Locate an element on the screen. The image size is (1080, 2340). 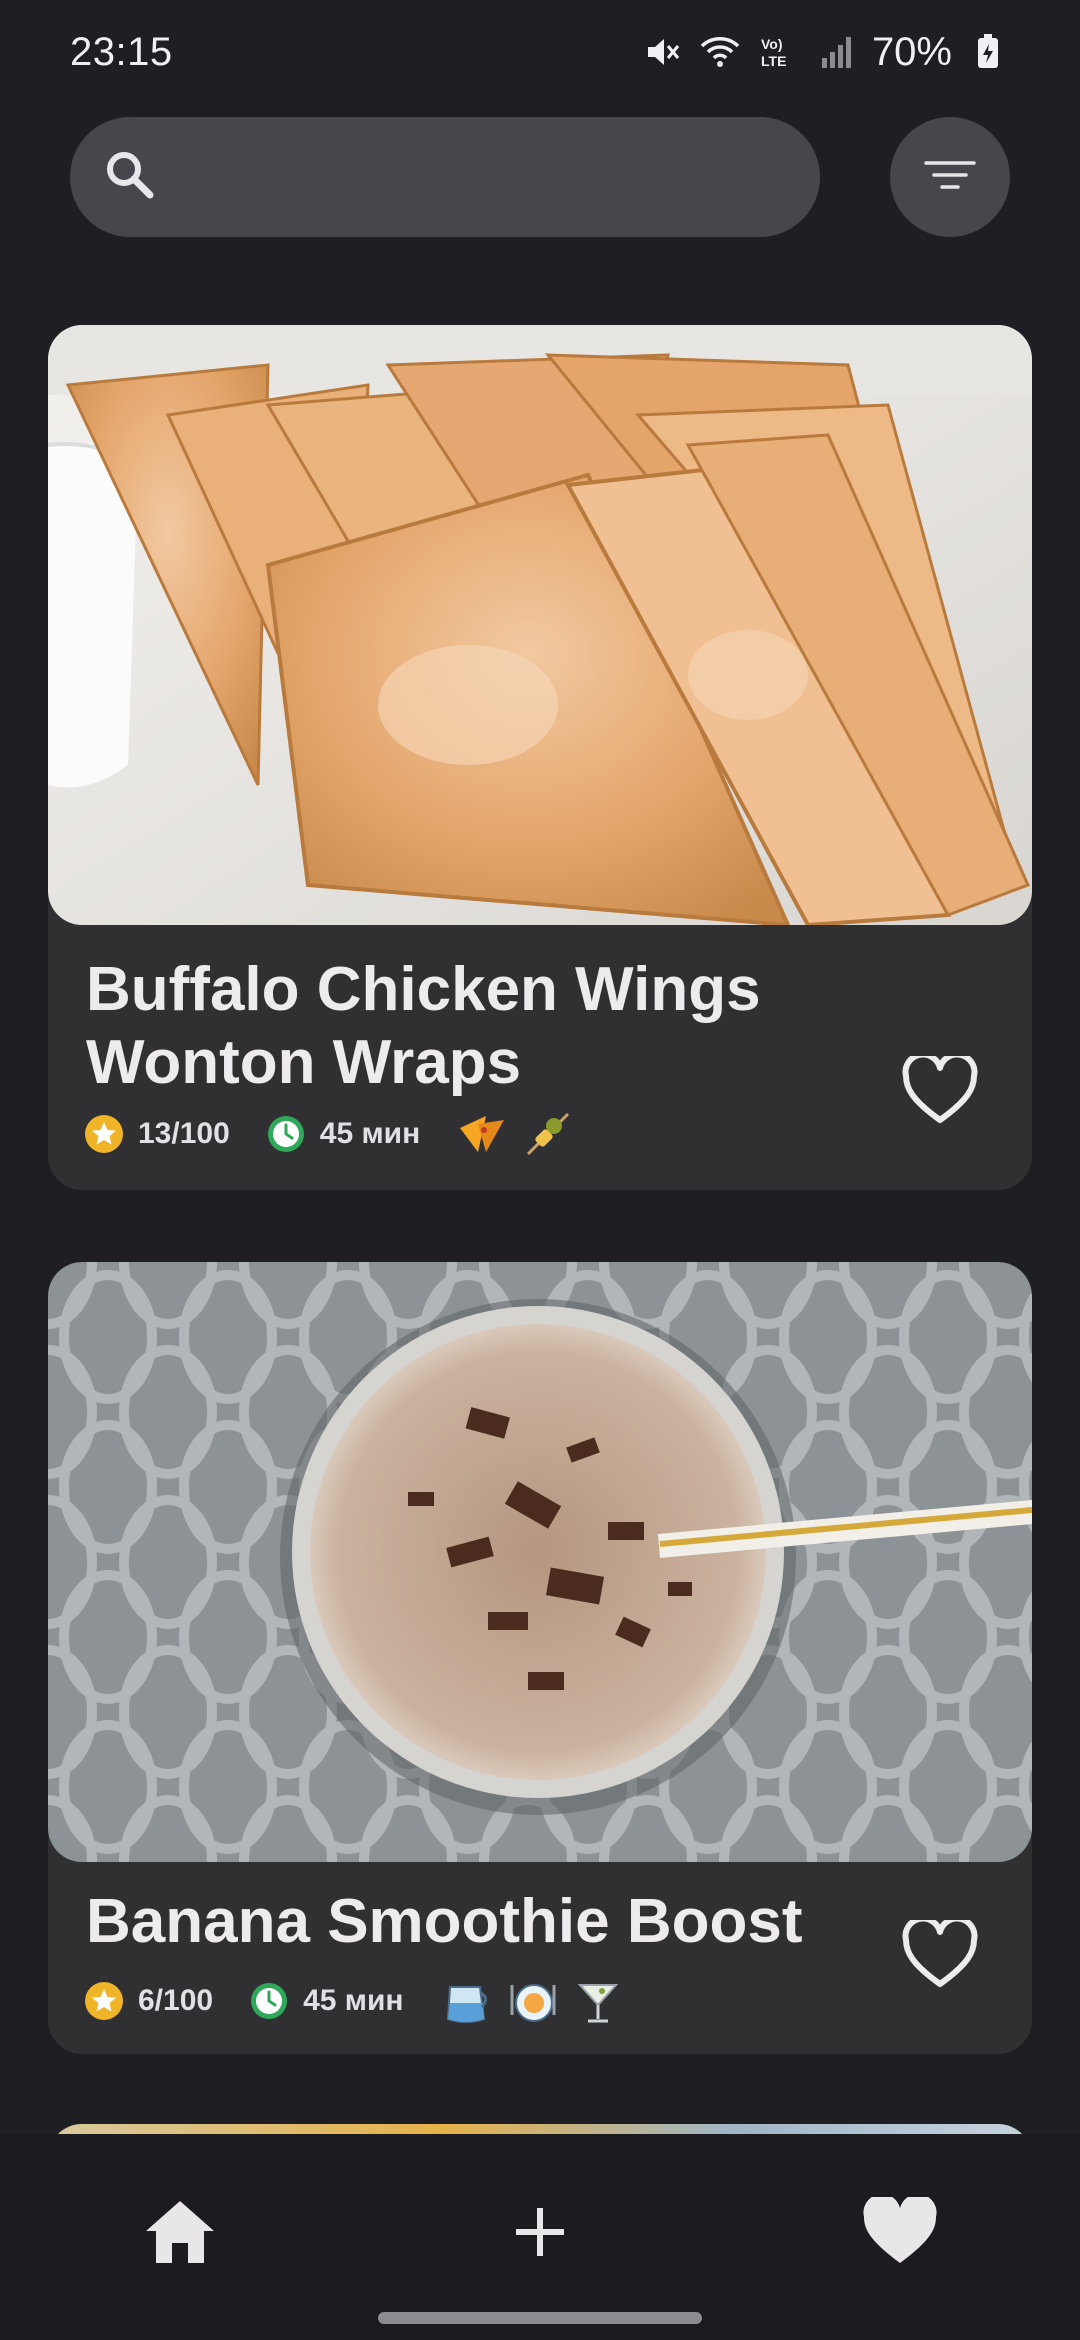
recipe-meta: 13/100 45 мин is located at coordinates (329, 1134).